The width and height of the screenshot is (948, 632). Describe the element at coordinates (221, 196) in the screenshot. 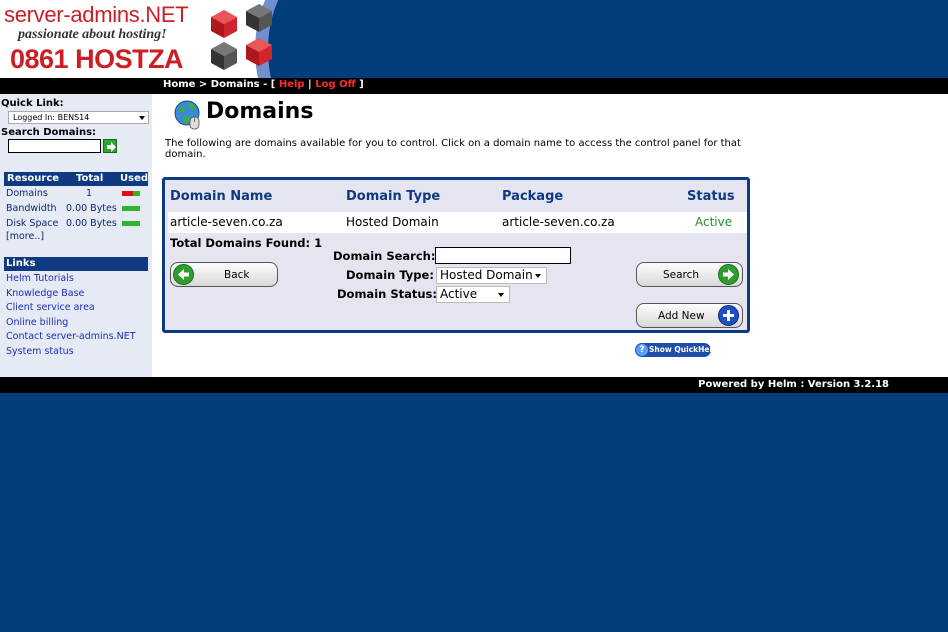

I see `col-header-domain-name: Domain Name` at that location.